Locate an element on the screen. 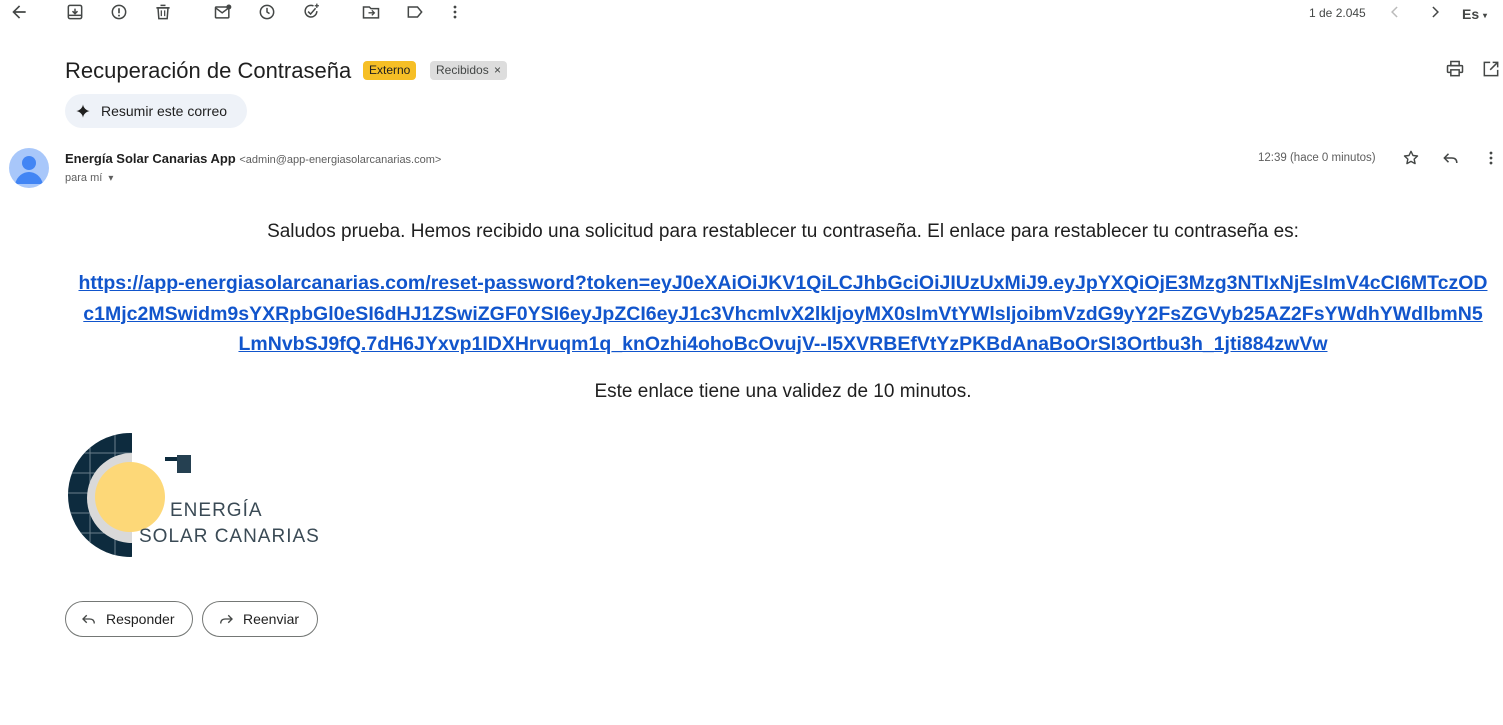 This screenshot has height=725, width=1503. external-label-chip: Externo is located at coordinates (390, 70).